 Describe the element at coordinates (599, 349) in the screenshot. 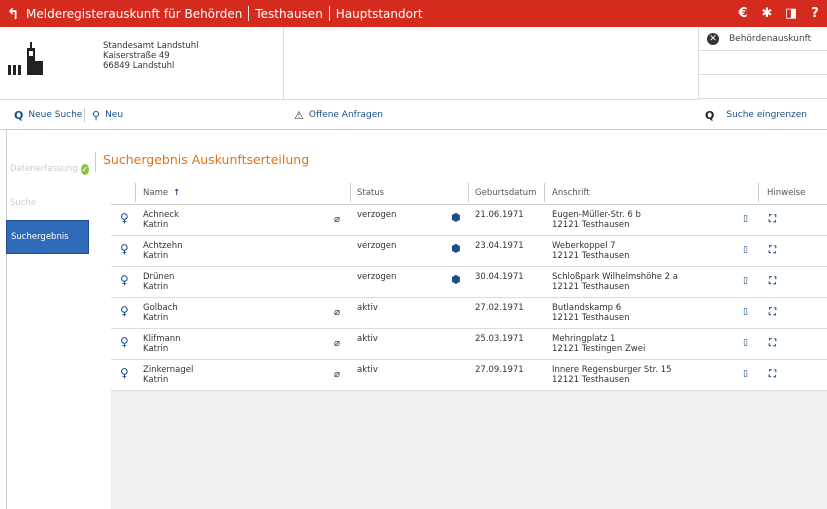

I see `address-city: 12121 Testingen Zwei` at that location.